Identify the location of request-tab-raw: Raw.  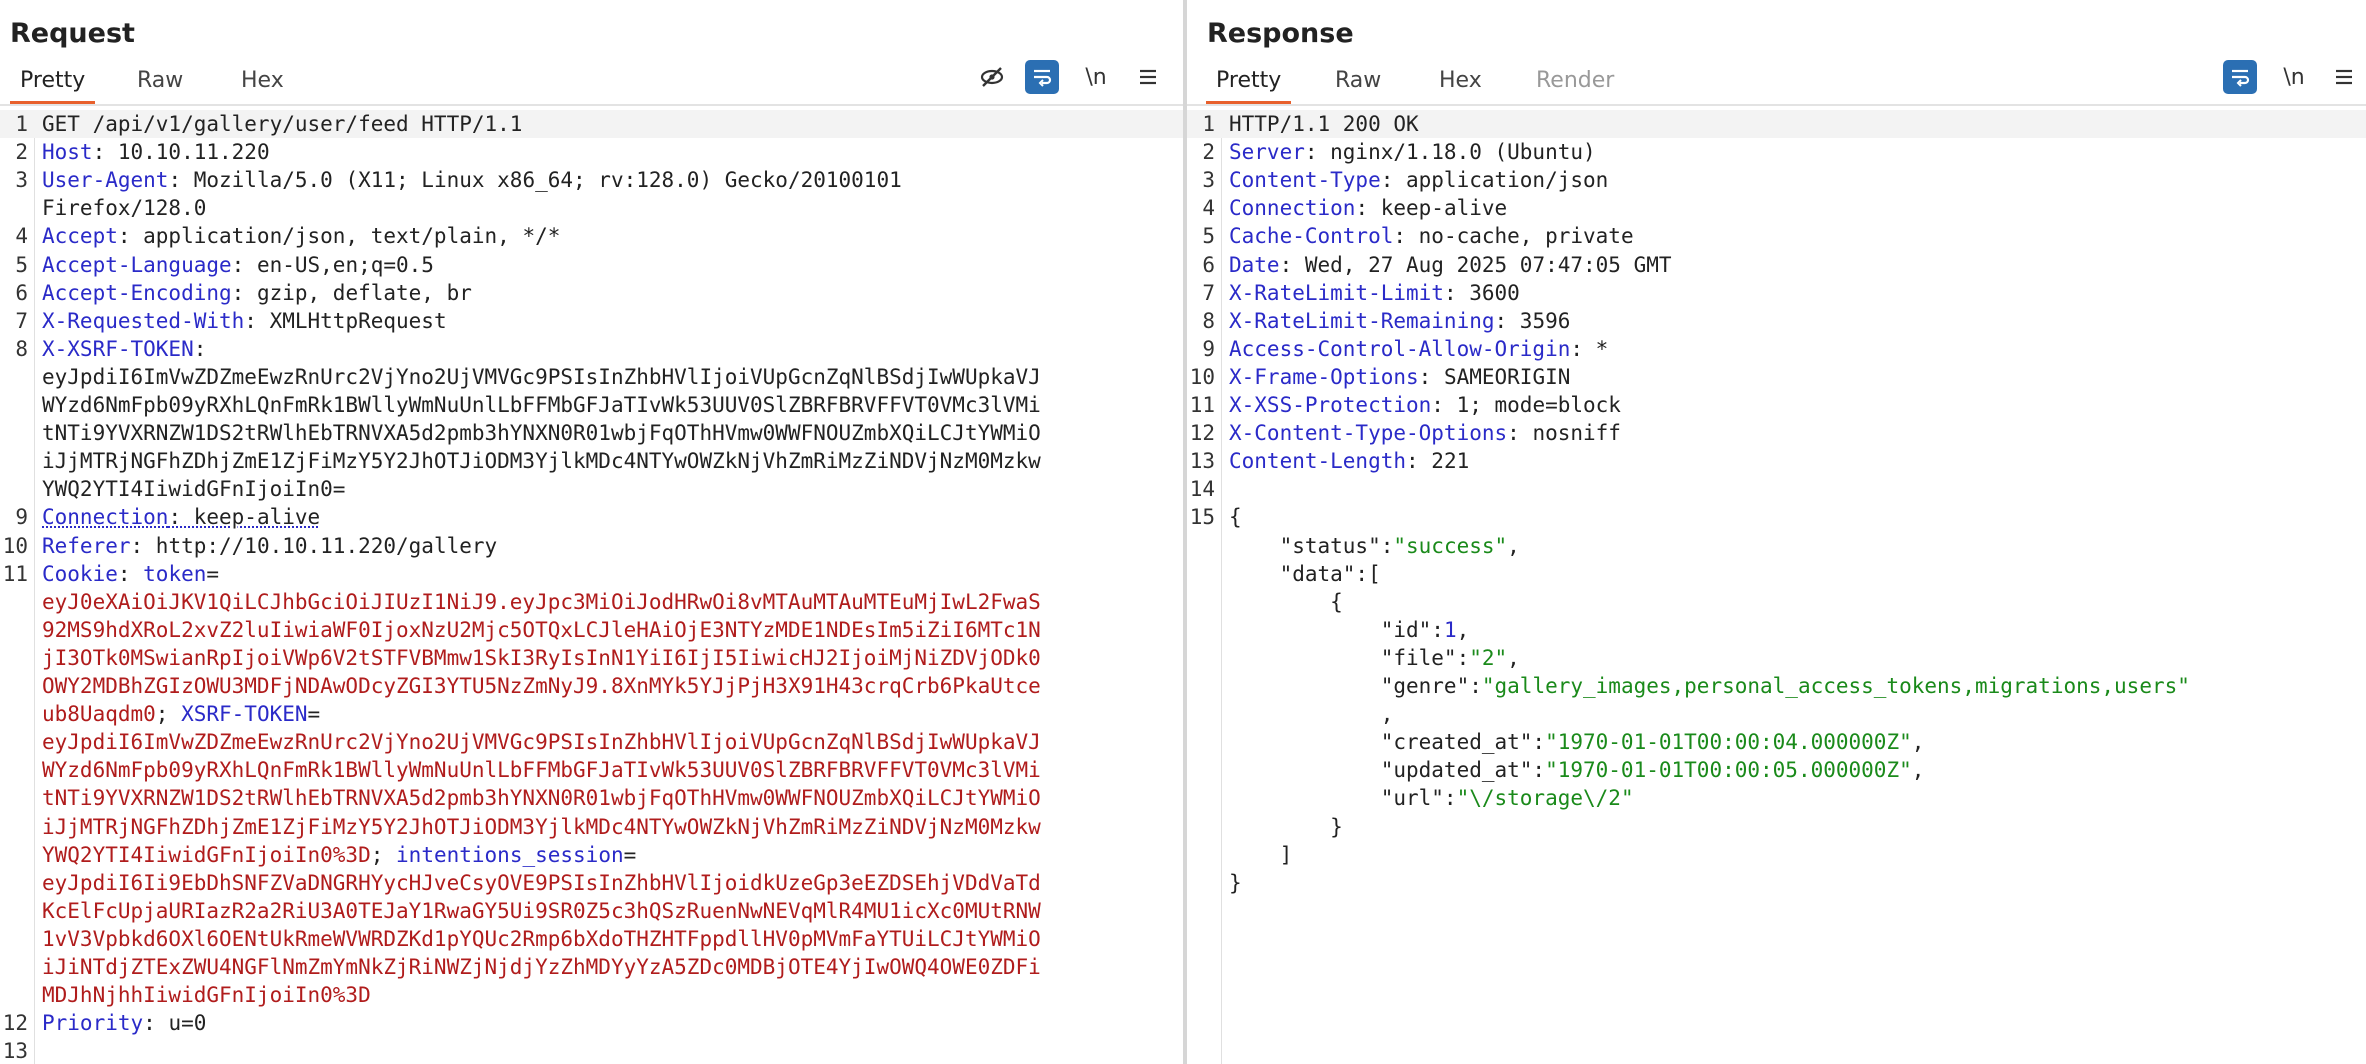
(160, 84).